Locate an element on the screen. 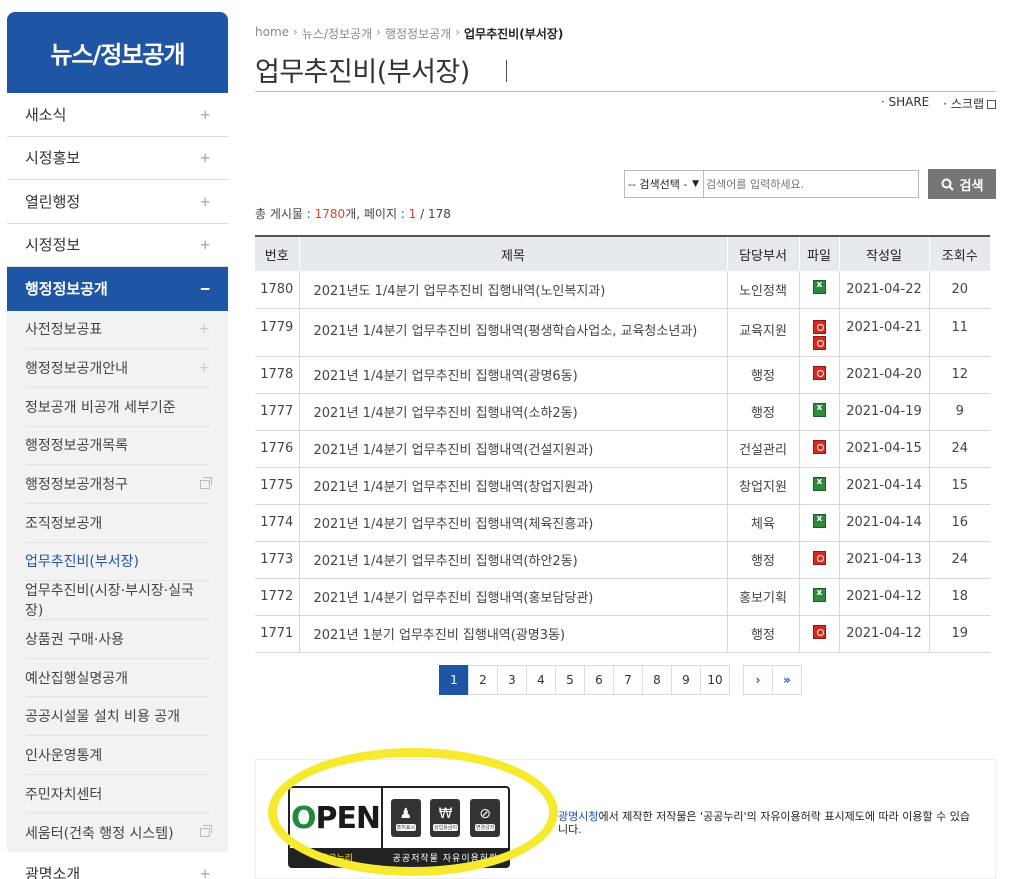 The image size is (1014, 879). sidebar-item: 시정정보 + is located at coordinates (117, 245).